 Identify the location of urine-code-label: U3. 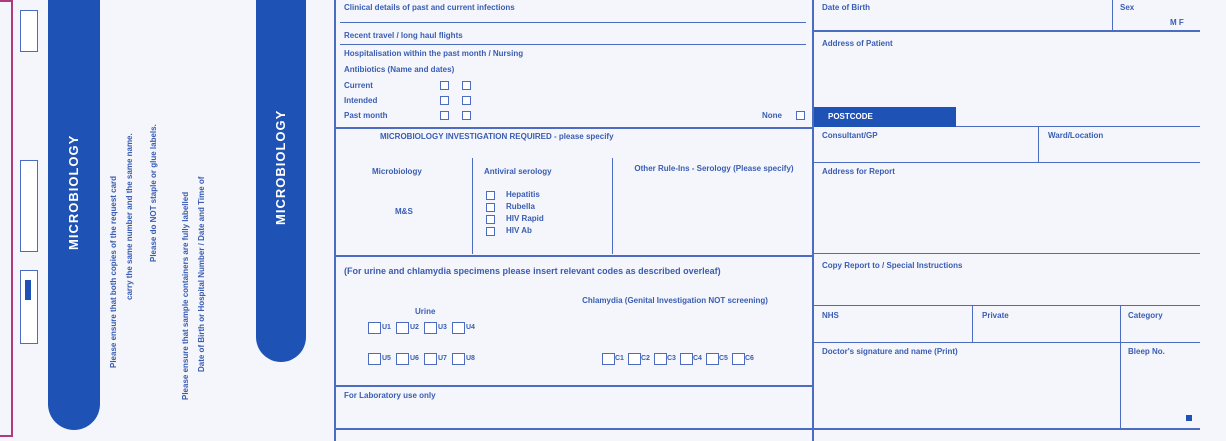
(442, 327).